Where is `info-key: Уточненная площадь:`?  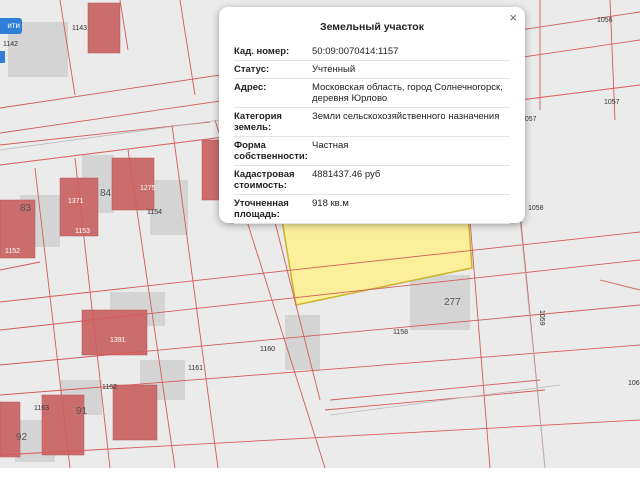 info-key: Уточненная площадь: is located at coordinates (261, 209).